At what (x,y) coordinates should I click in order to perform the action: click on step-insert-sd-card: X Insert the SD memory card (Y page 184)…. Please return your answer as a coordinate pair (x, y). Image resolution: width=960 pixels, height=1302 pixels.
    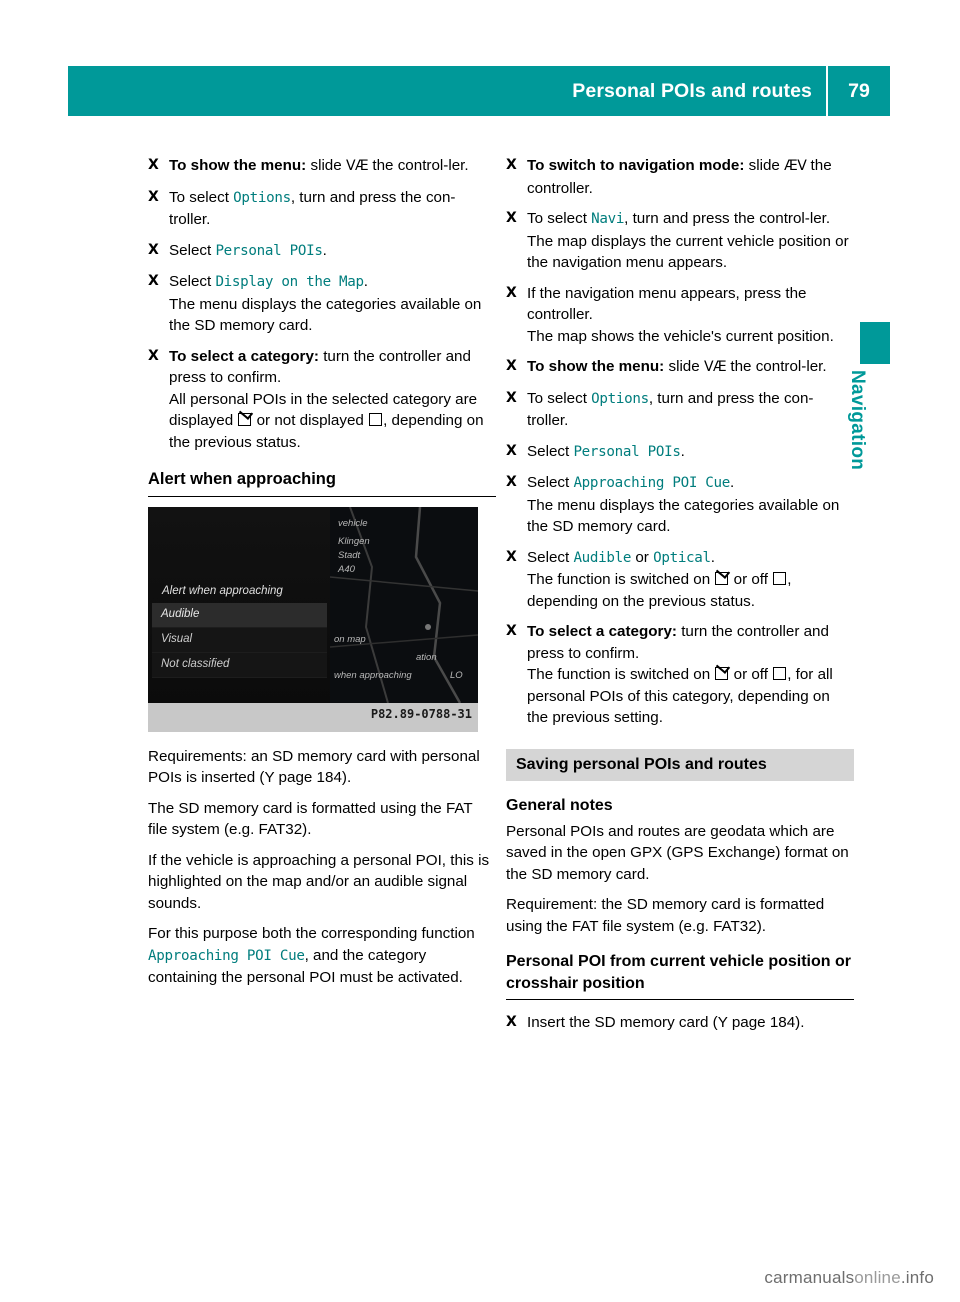
    Looking at the image, I should click on (680, 1023).